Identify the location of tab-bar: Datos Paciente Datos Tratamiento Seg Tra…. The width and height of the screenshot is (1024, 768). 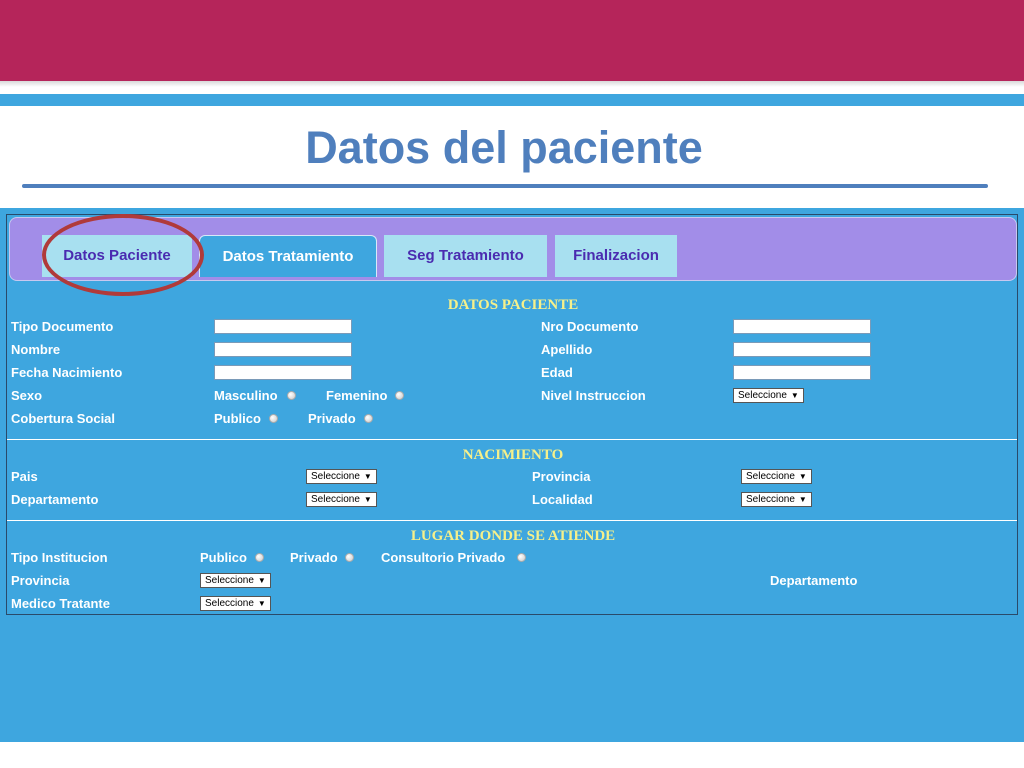
(513, 255).